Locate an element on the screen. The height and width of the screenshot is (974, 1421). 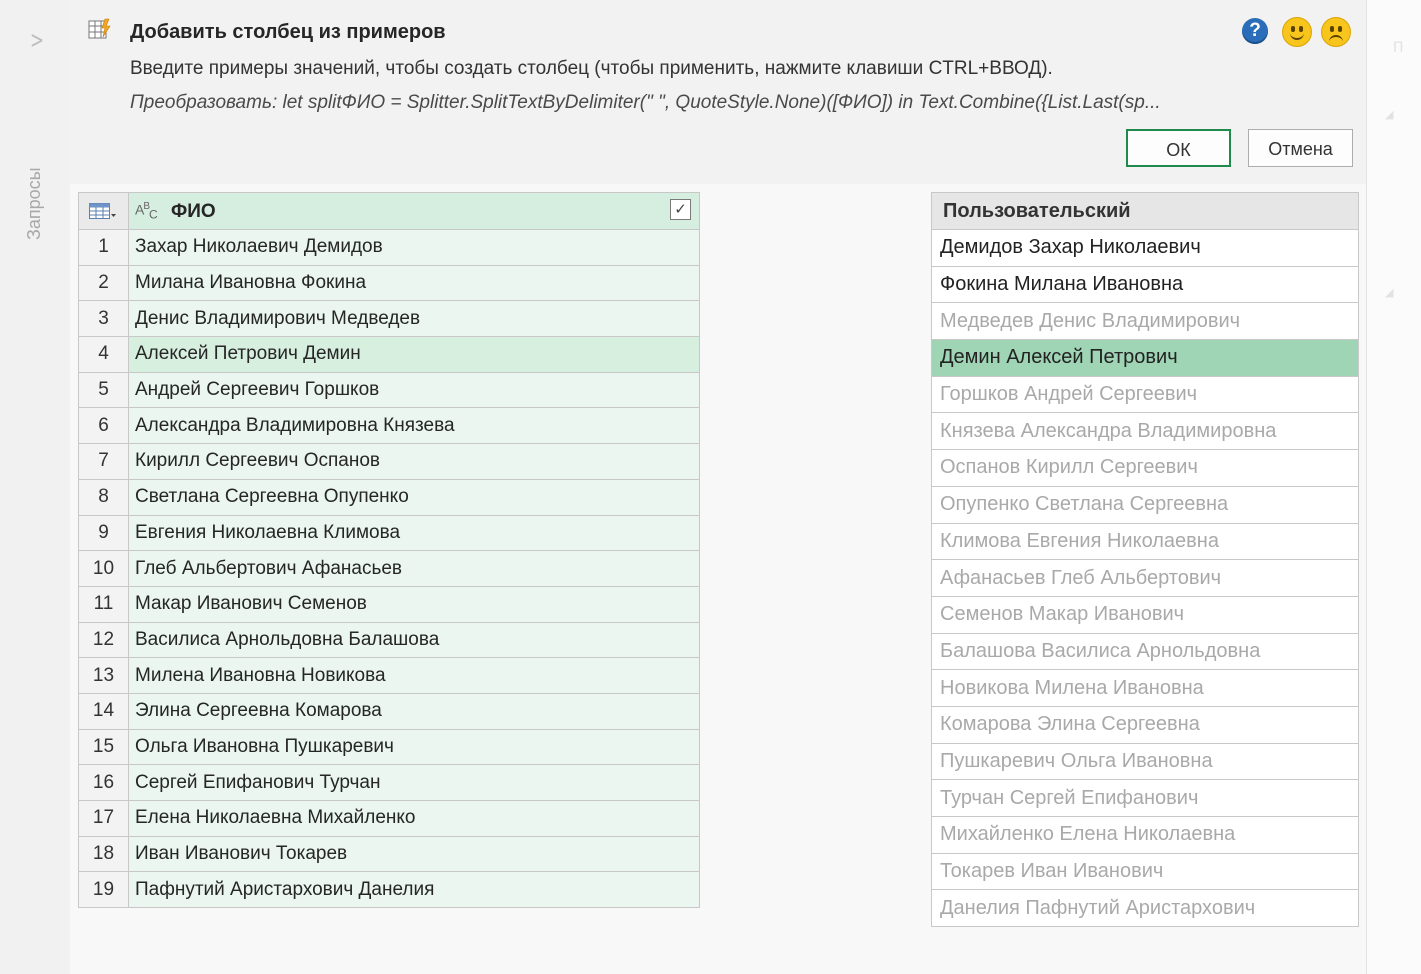
example-value-cell: Фокина Милана Ивановна is located at coordinates (1145, 284).